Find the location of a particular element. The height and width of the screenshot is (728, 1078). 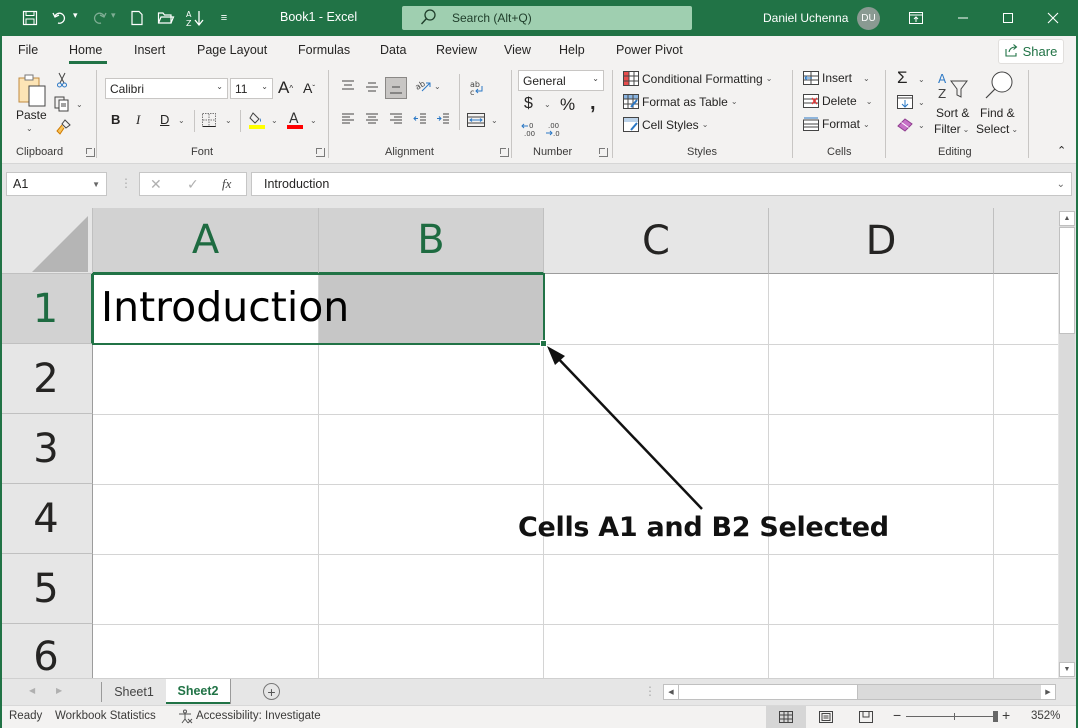

sort-filter-icon: AZ is located at coordinates (953, 86).